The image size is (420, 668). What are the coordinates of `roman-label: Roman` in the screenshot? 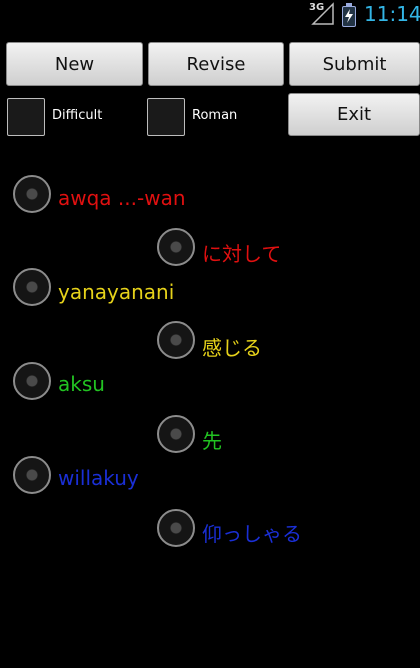 It's located at (215, 115).